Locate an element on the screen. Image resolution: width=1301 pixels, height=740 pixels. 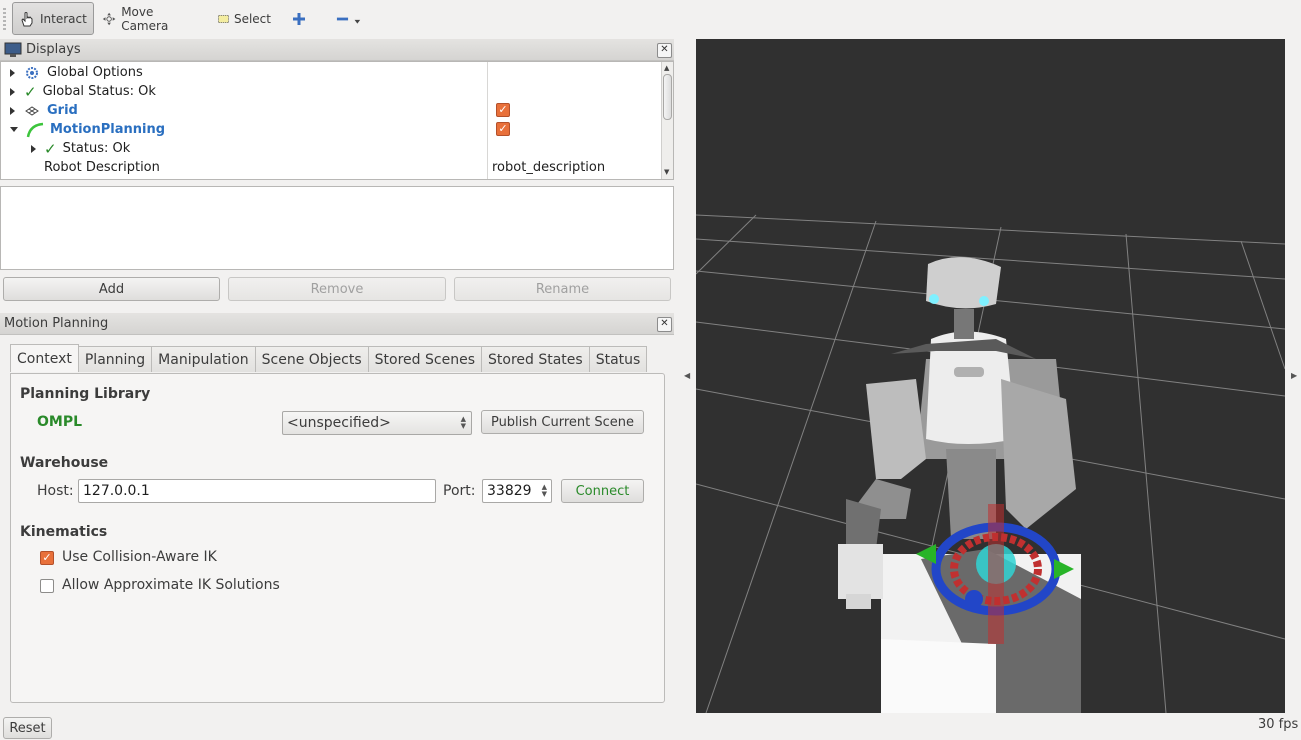
publish-label: Publish Current Scene is located at coordinates (562, 422).